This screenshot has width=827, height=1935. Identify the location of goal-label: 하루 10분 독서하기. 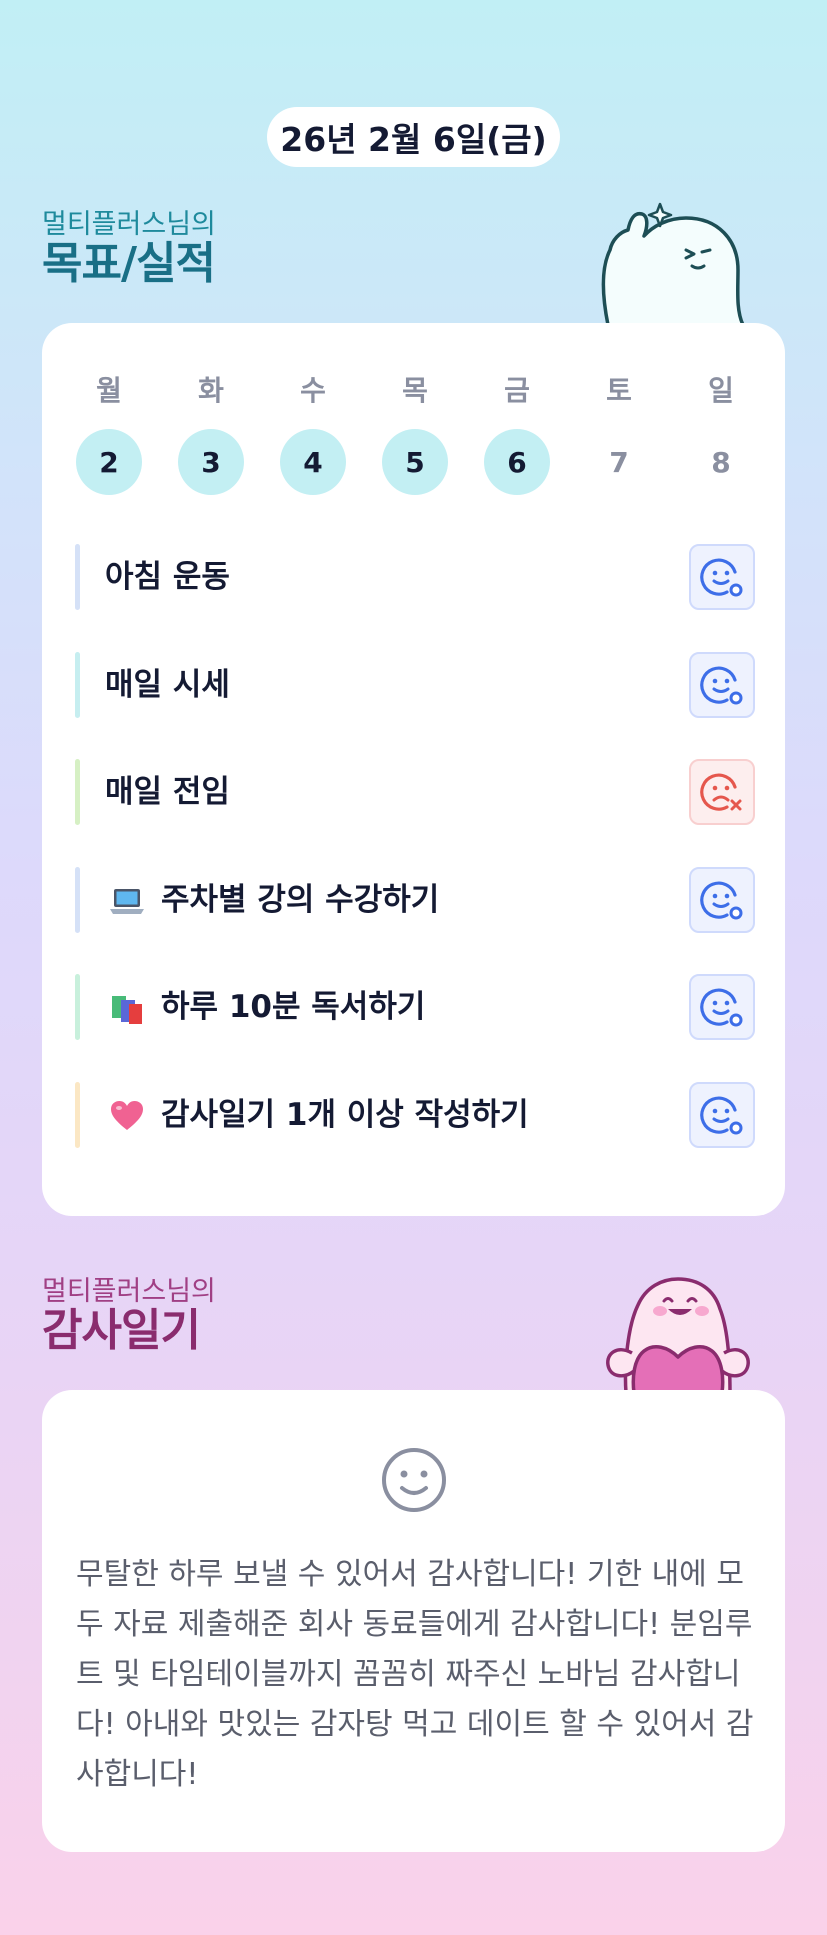
(293, 1007).